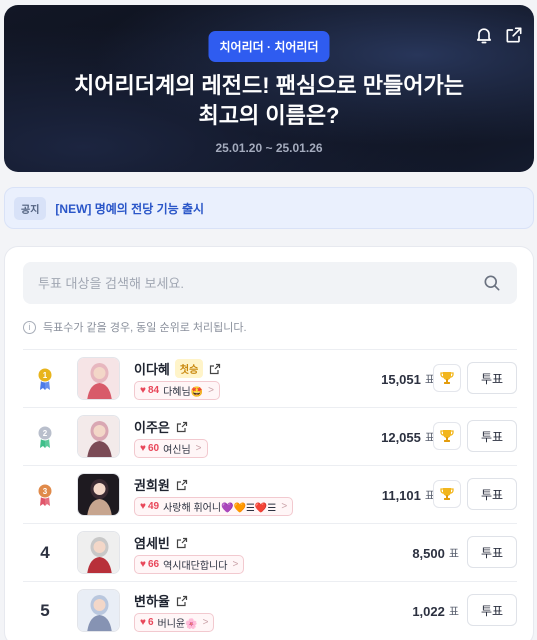 This screenshot has width=537, height=640. I want to click on category-tag: 치어리더 · 치어리더, so click(269, 46).